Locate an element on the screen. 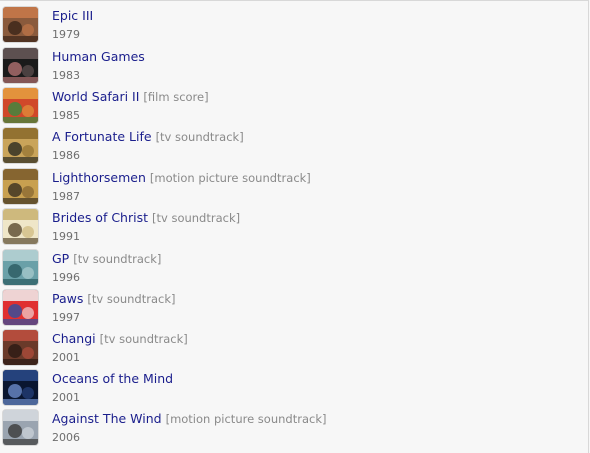  album-title-line: Changi [tv soundtrack] is located at coordinates (120, 339).